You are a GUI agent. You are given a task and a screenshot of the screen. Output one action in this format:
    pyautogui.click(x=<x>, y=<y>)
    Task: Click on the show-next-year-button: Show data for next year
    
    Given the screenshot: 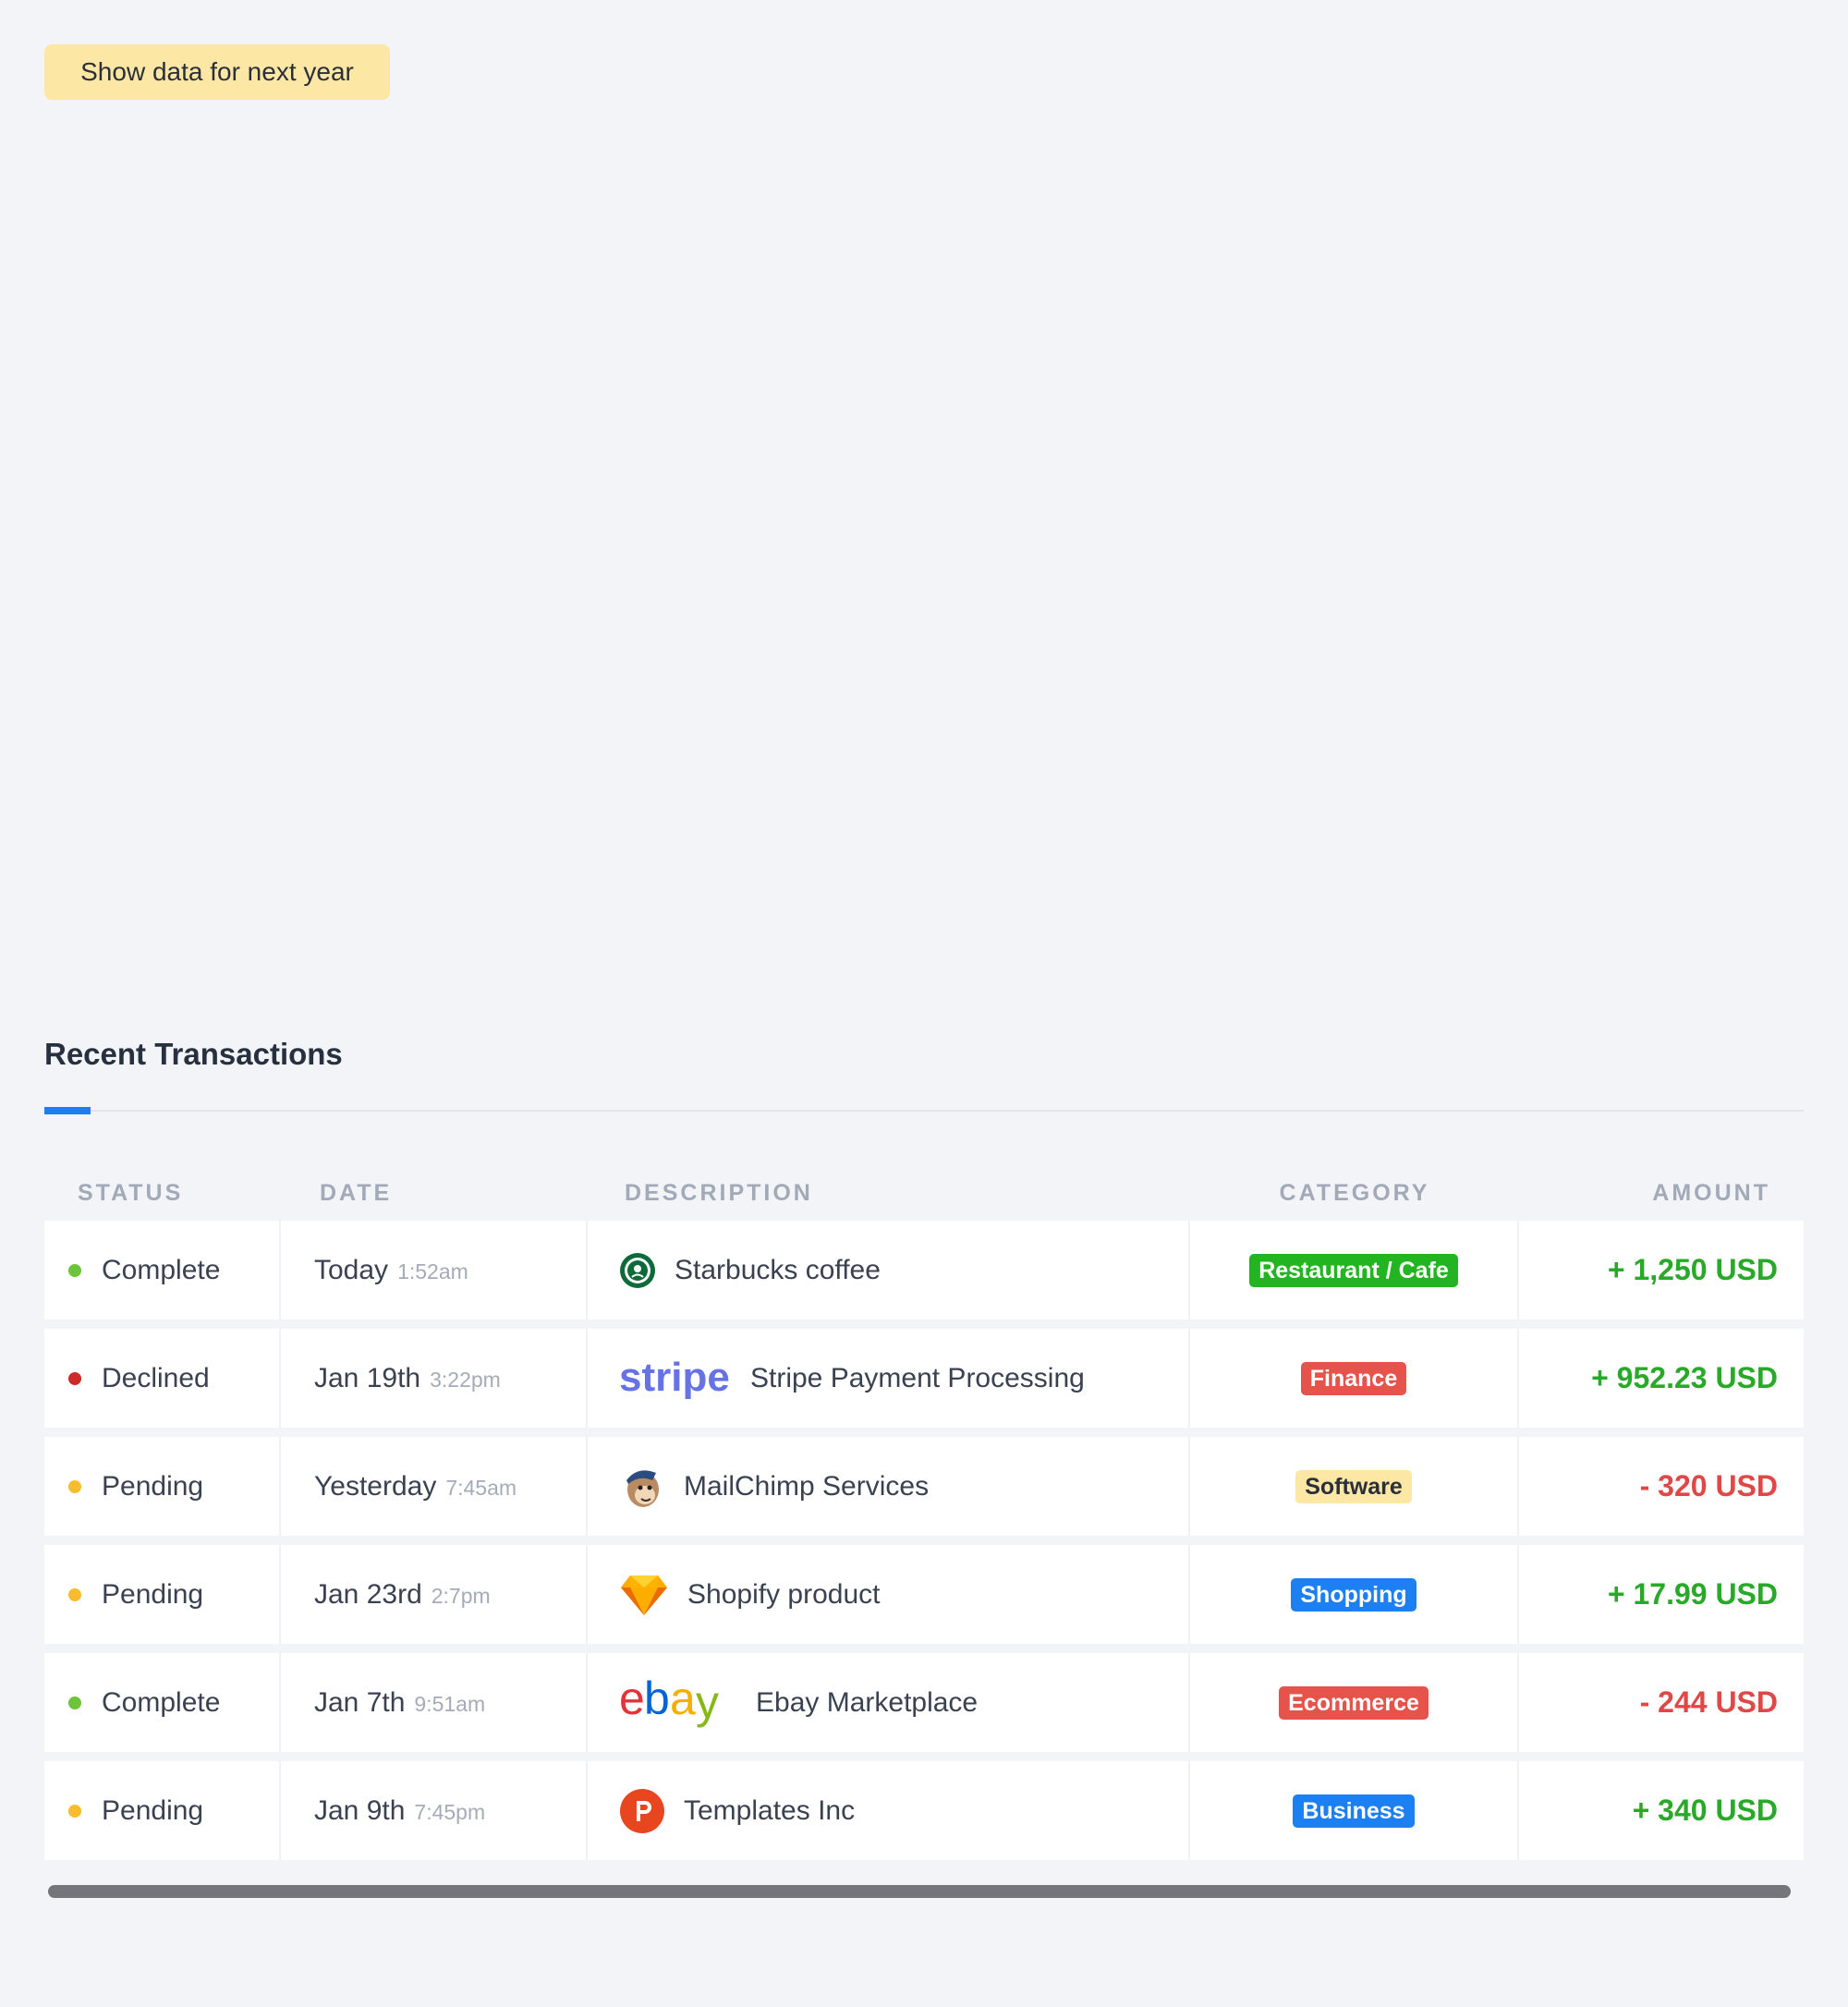 What is the action you would take?
    pyautogui.click(x=217, y=72)
    